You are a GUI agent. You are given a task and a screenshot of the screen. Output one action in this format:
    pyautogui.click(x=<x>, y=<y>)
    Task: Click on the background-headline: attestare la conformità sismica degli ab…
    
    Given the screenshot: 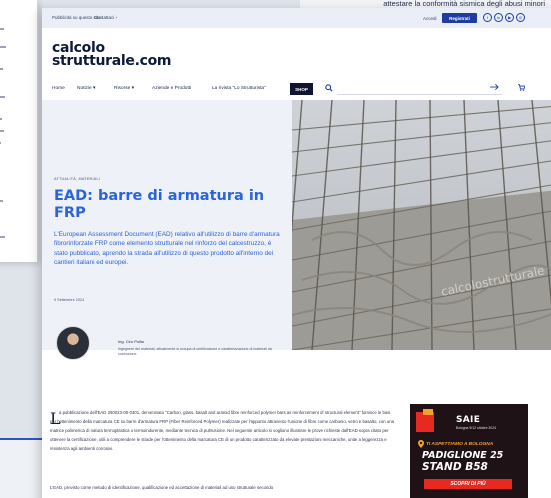 What is the action you would take?
    pyautogui.click(x=464, y=4)
    